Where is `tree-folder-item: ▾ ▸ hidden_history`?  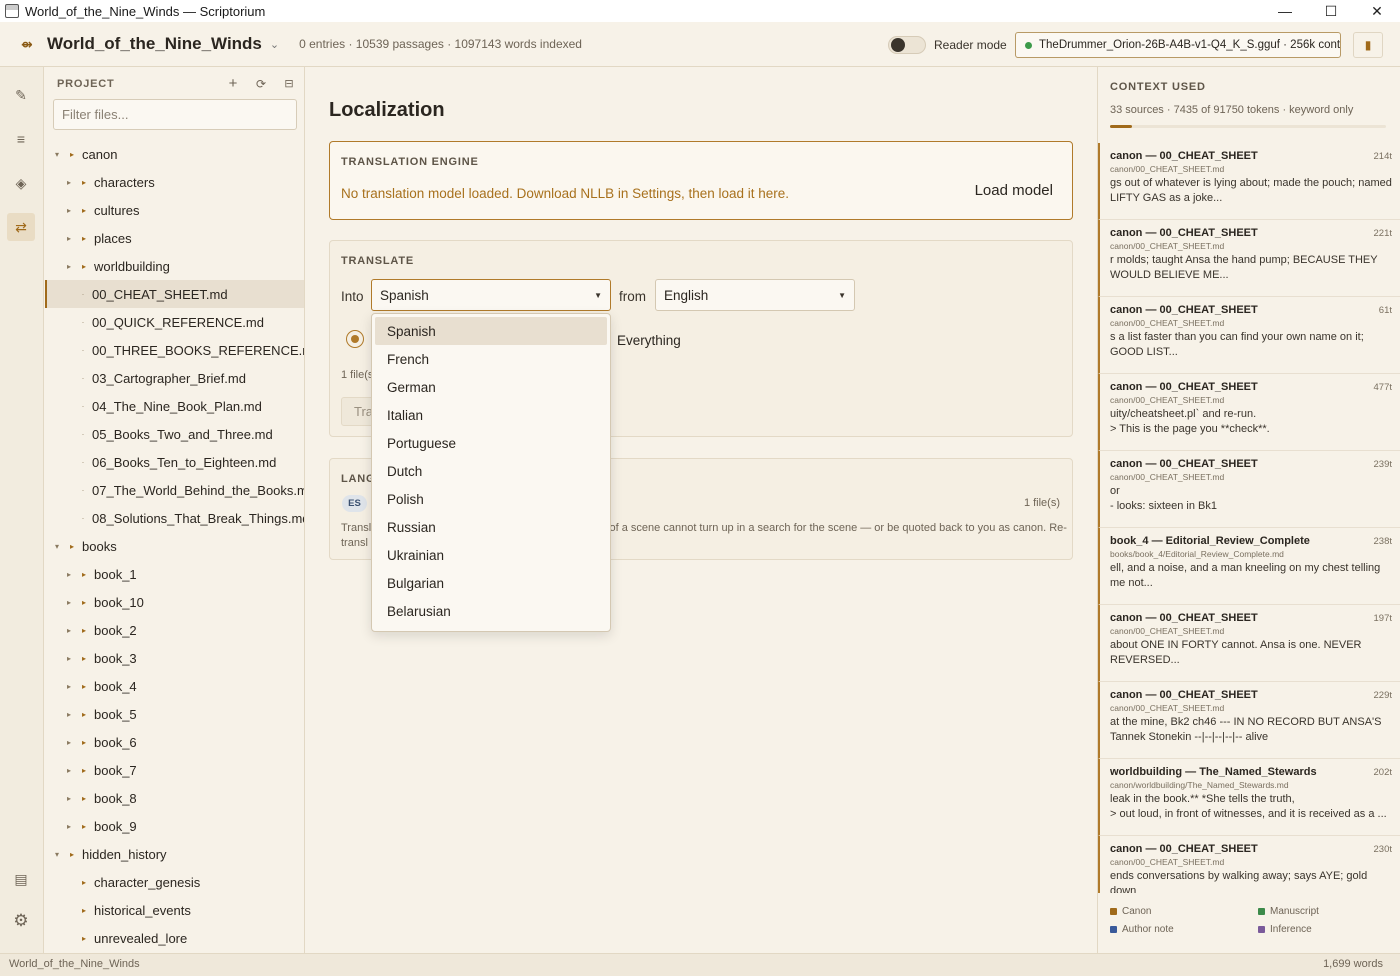
tree-folder-item: ▾ ▸ hidden_history is located at coordinates (174, 854).